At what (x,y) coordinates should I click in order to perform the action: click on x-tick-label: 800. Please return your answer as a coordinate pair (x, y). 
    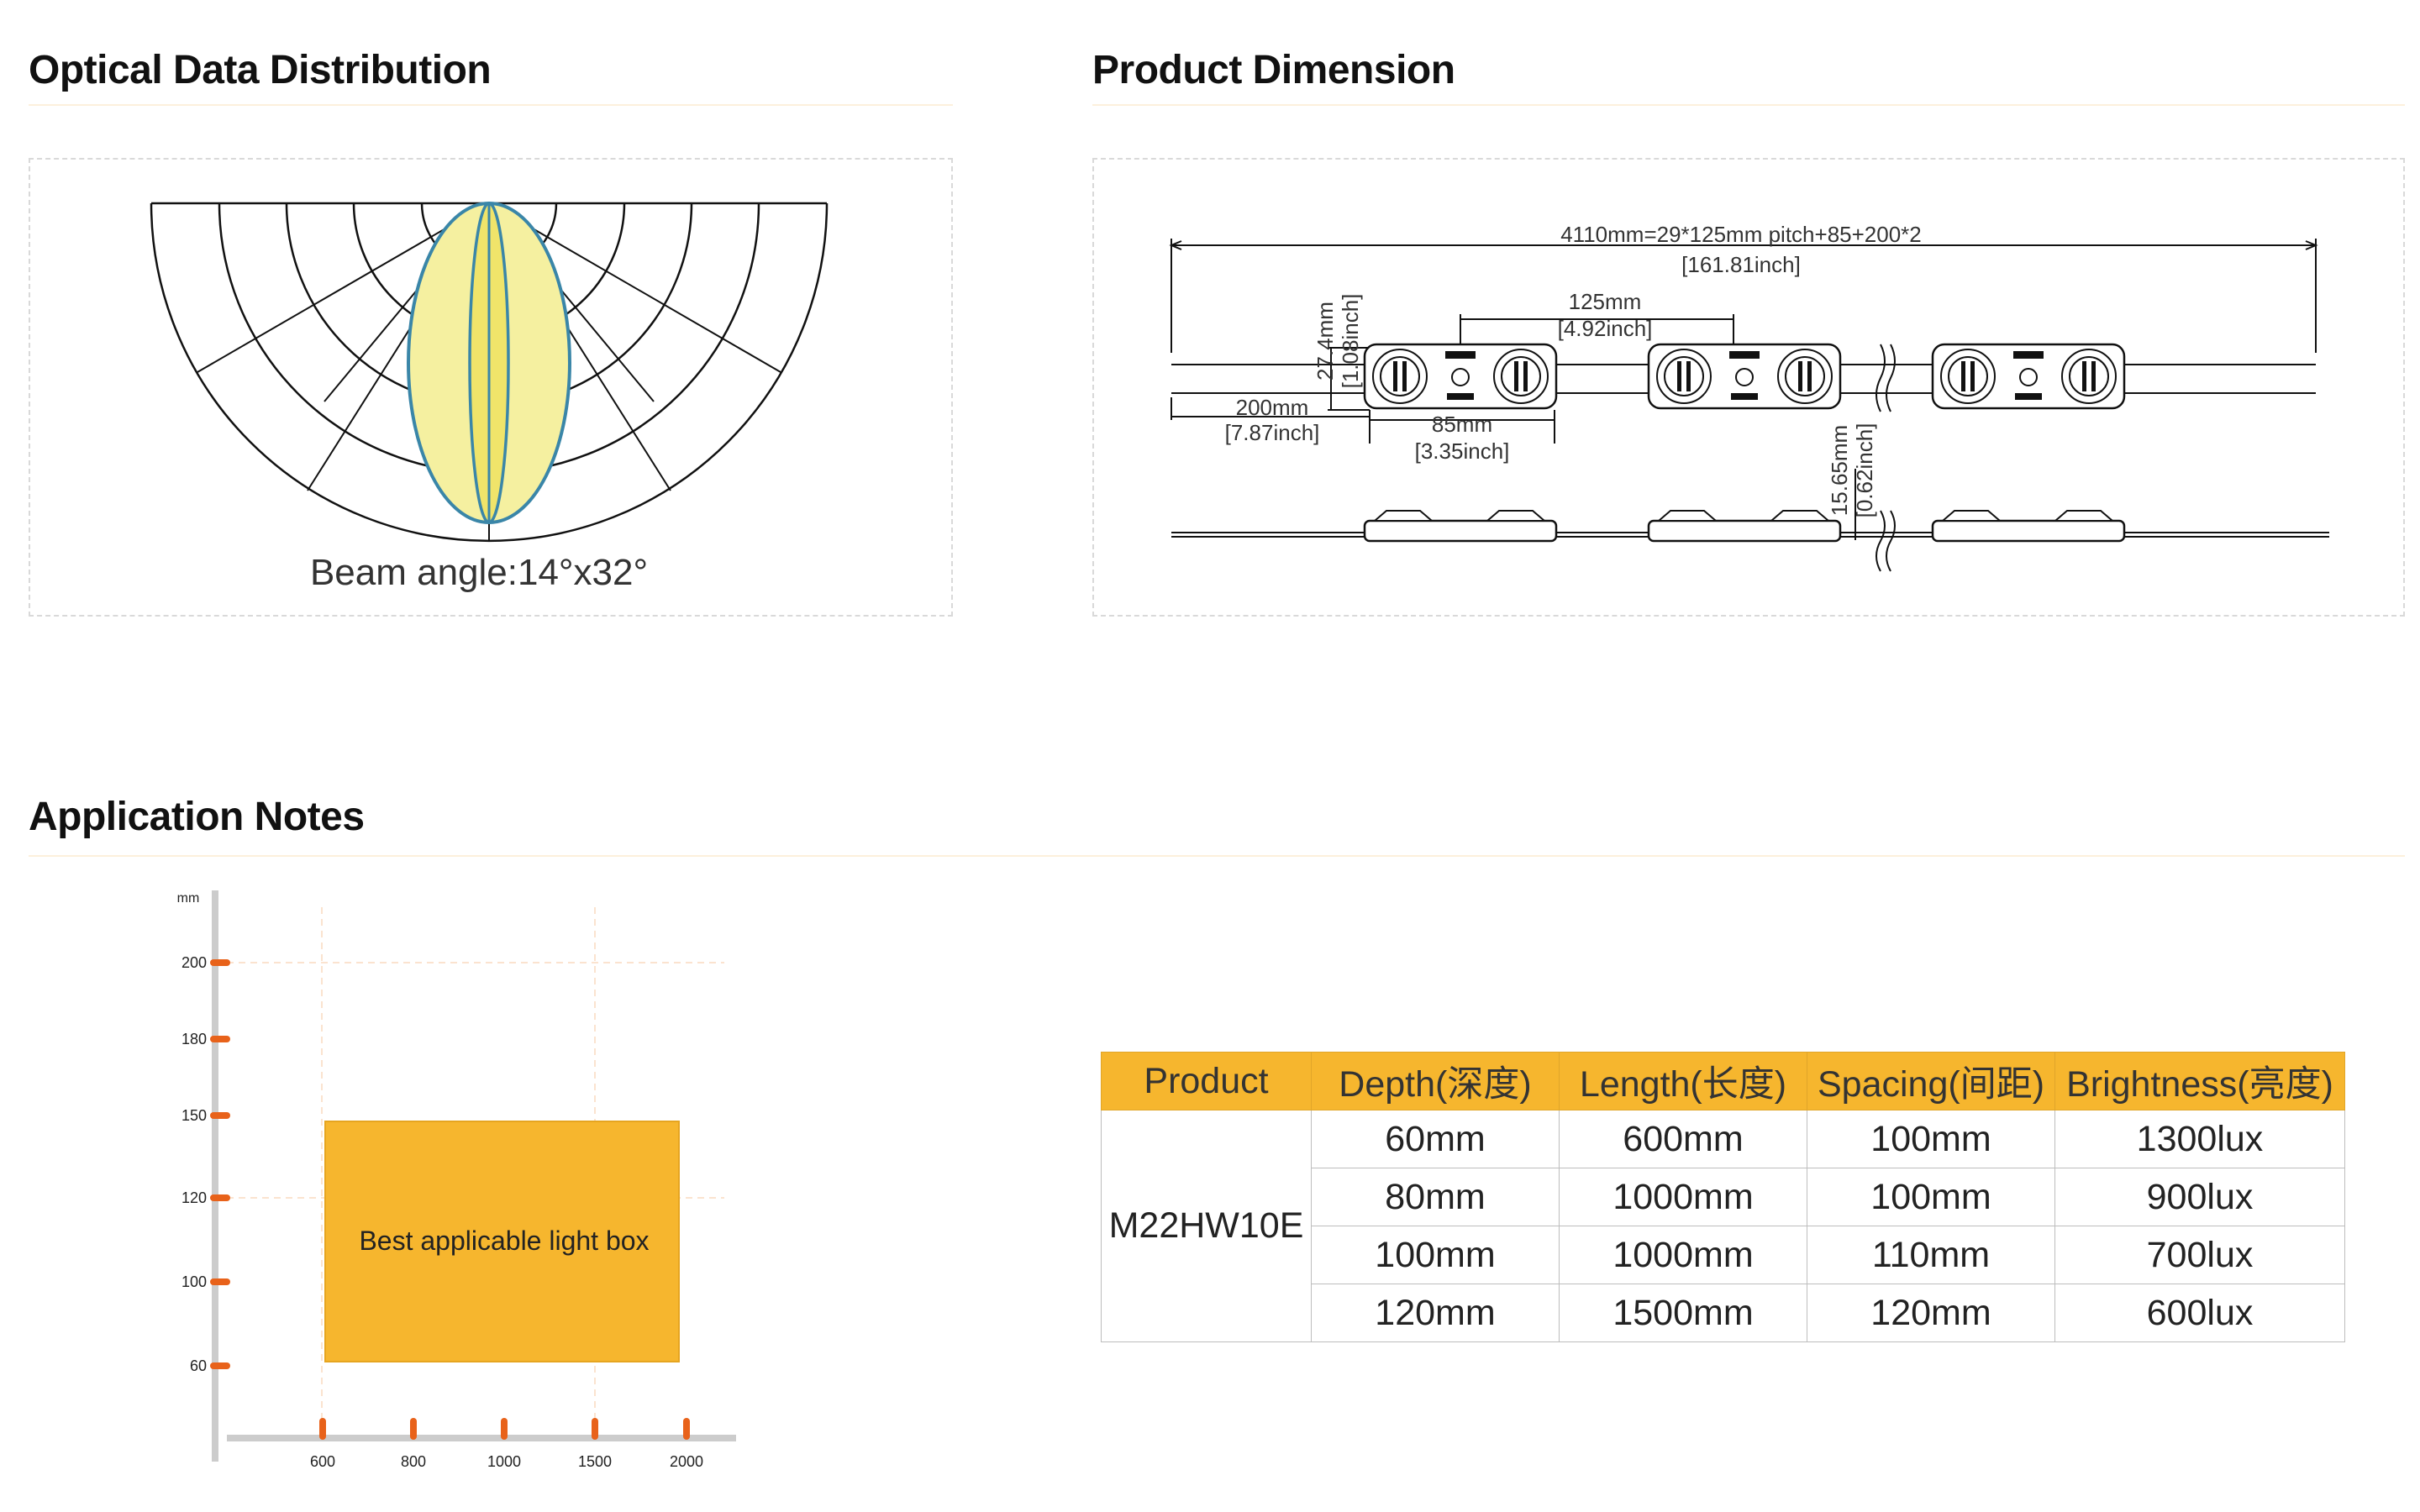
    Looking at the image, I should click on (413, 1461).